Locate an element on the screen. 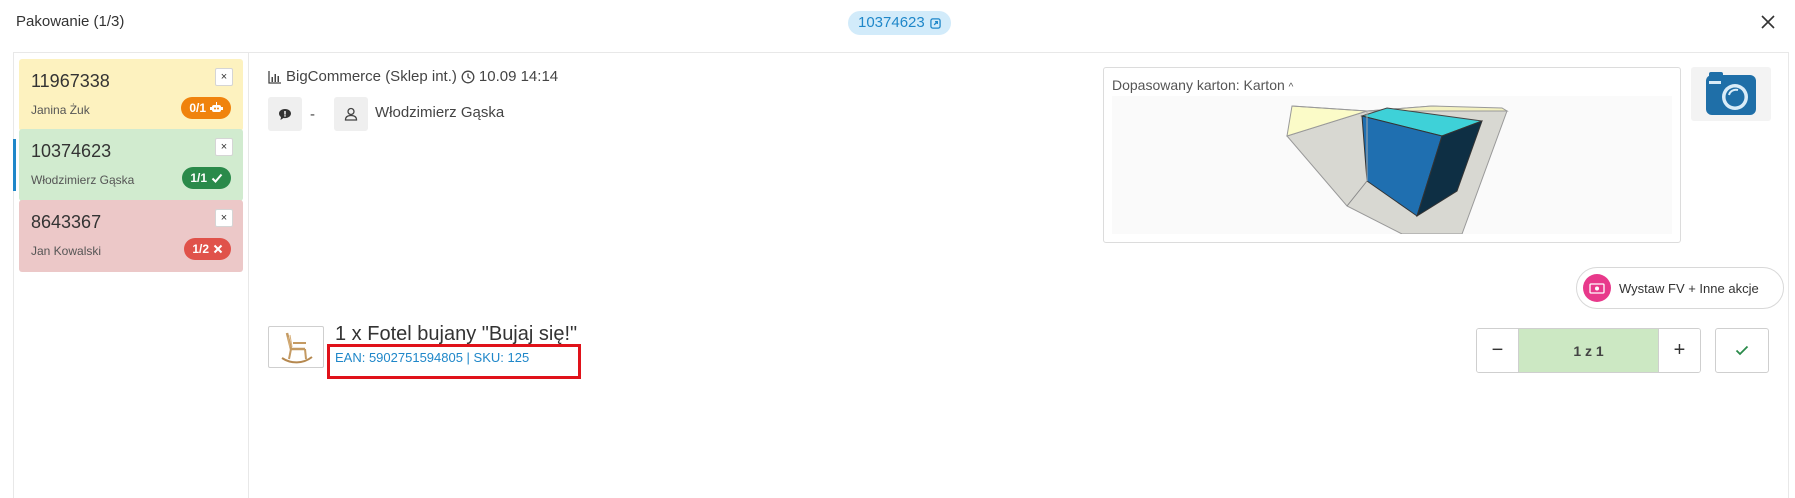 The image size is (1795, 498). order-customer: Włodzimierz Gąska is located at coordinates (83, 180).